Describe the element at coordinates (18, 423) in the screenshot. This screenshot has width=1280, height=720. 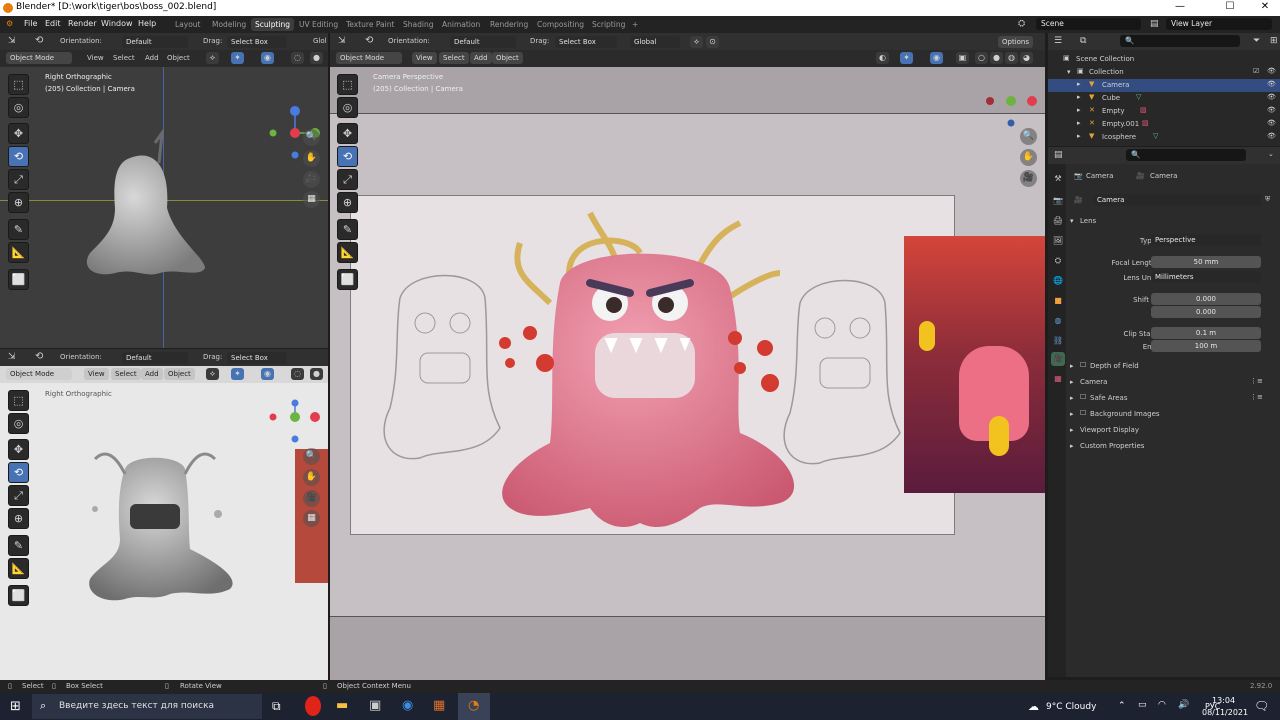
I see `cursor-tool-2: ◎` at that location.